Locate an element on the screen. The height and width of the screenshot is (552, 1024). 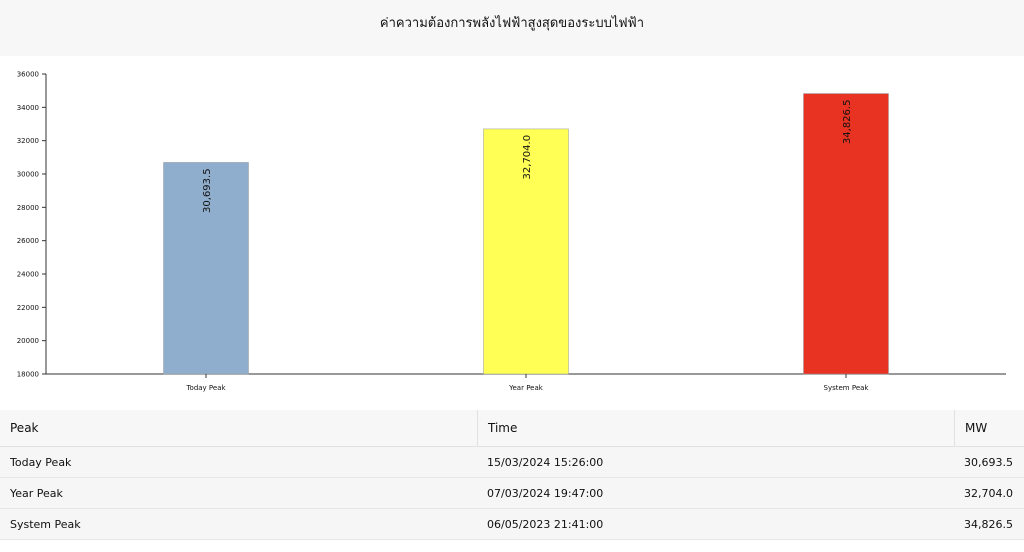
y-tick-label: 22000 is located at coordinates (28, 308).